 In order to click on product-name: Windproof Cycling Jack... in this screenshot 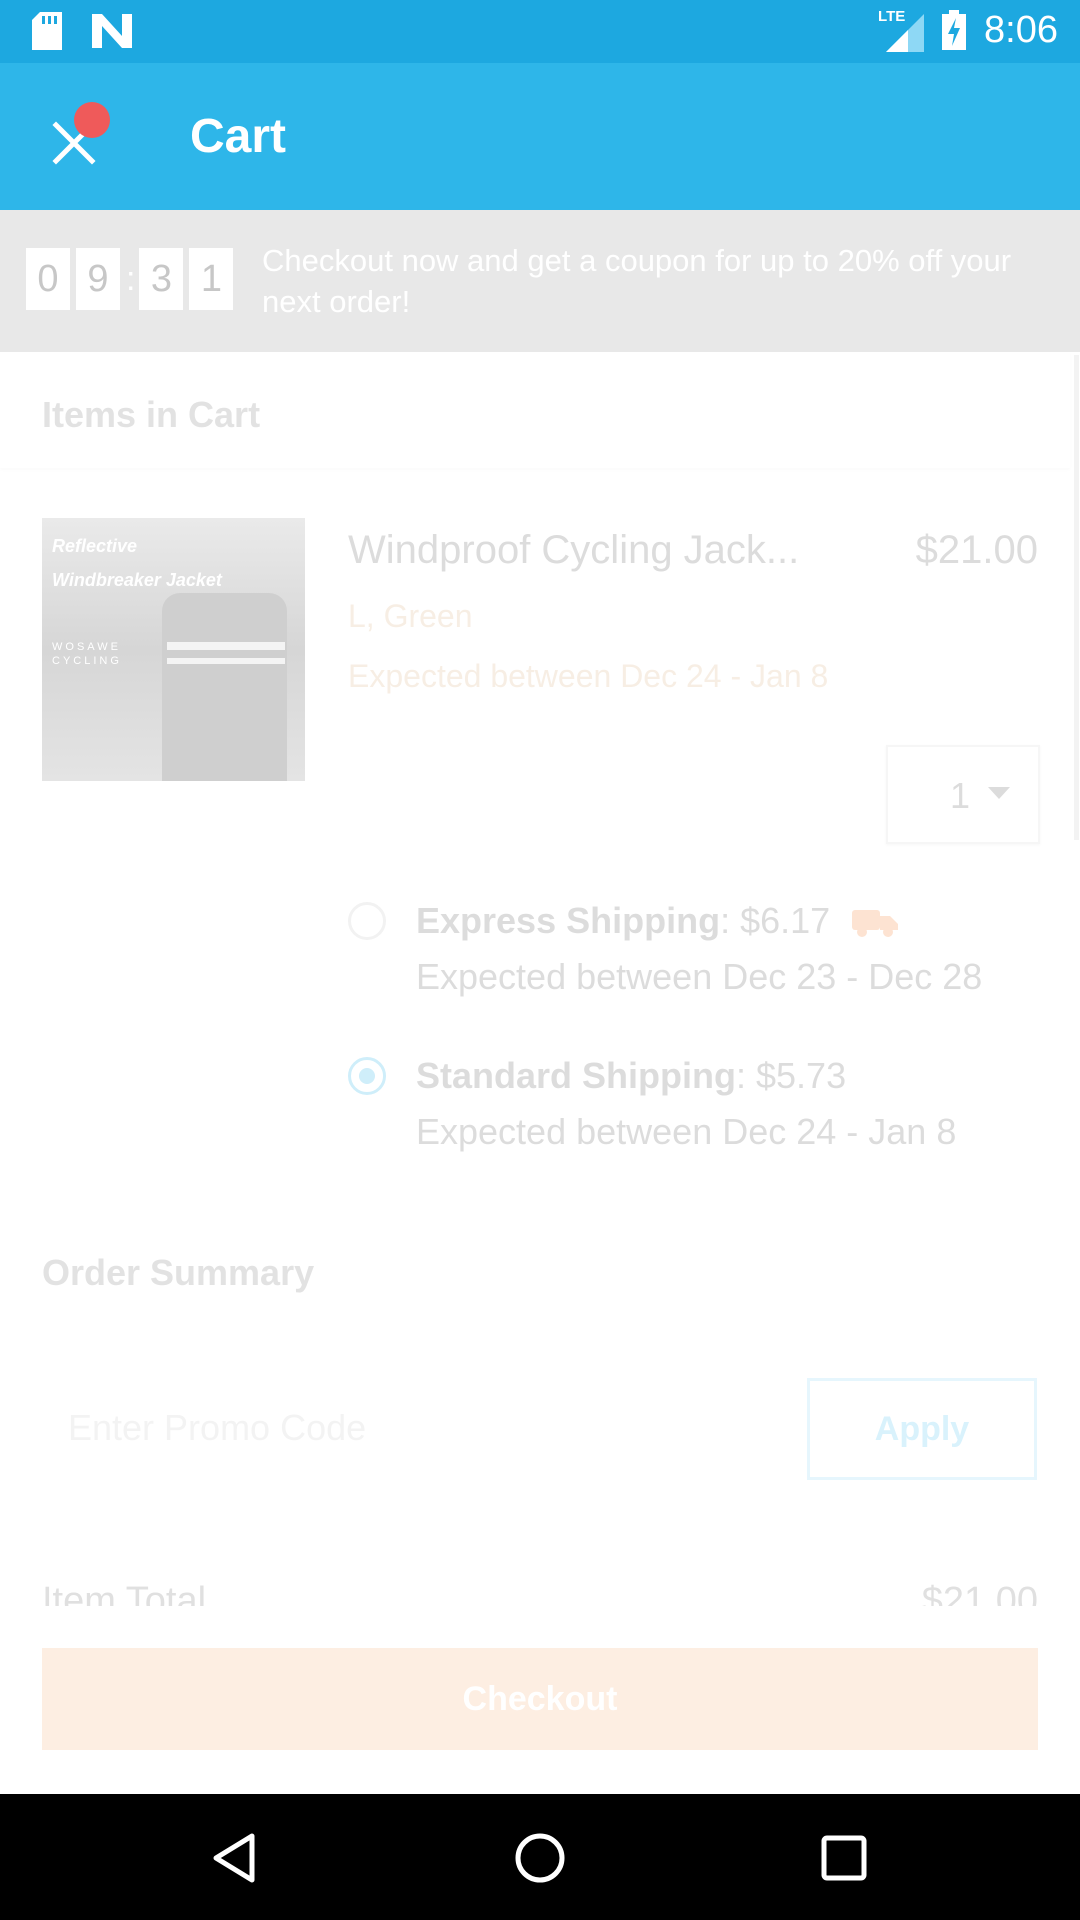, I will do `click(573, 550)`.